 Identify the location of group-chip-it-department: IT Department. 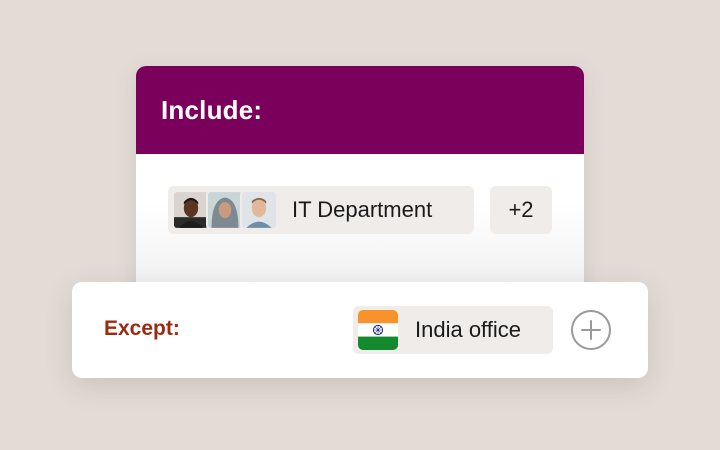
(321, 210).